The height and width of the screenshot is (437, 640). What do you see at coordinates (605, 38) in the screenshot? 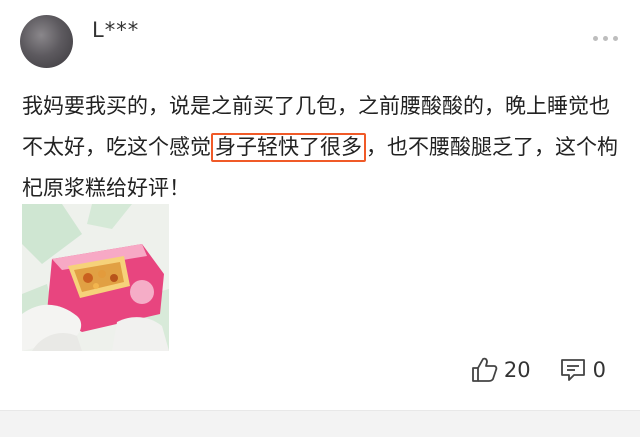
I see `more-options-button` at bounding box center [605, 38].